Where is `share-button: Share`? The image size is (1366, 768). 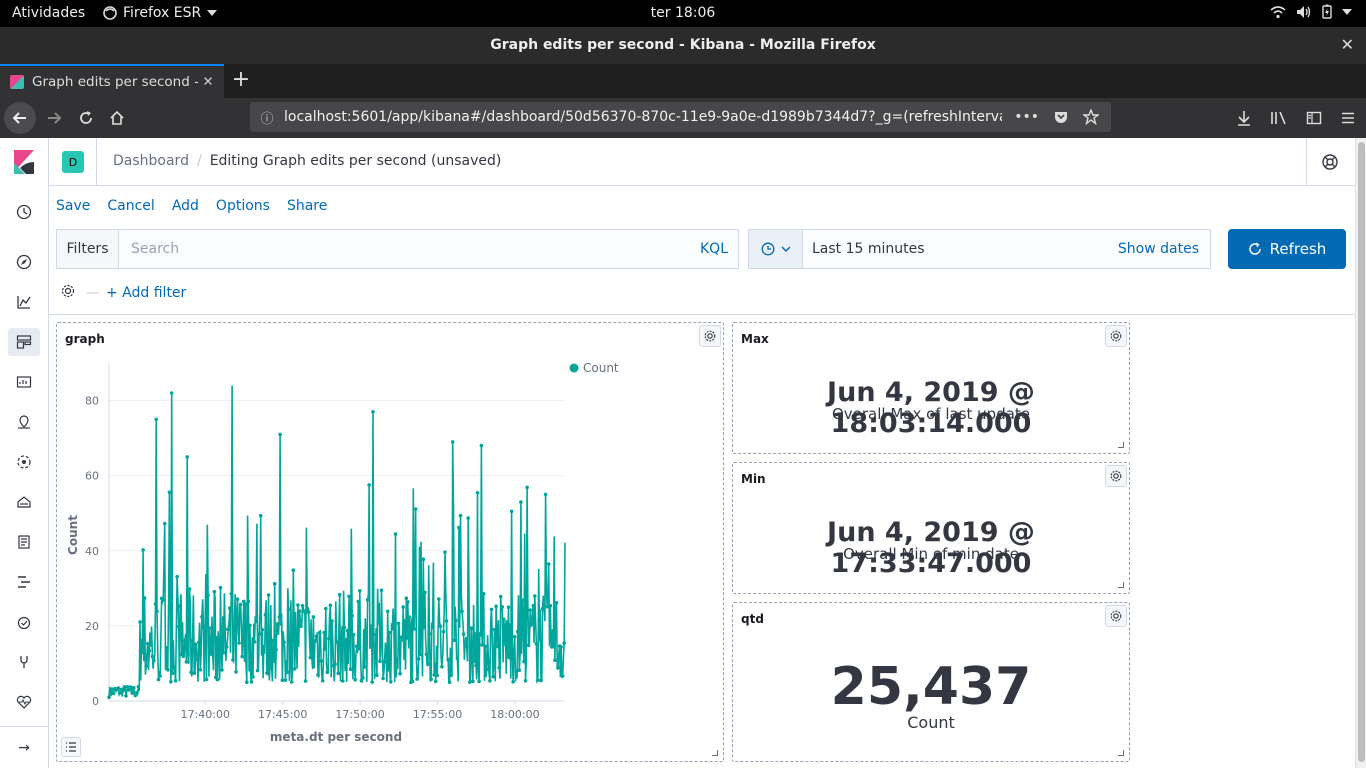 share-button: Share is located at coordinates (307, 206).